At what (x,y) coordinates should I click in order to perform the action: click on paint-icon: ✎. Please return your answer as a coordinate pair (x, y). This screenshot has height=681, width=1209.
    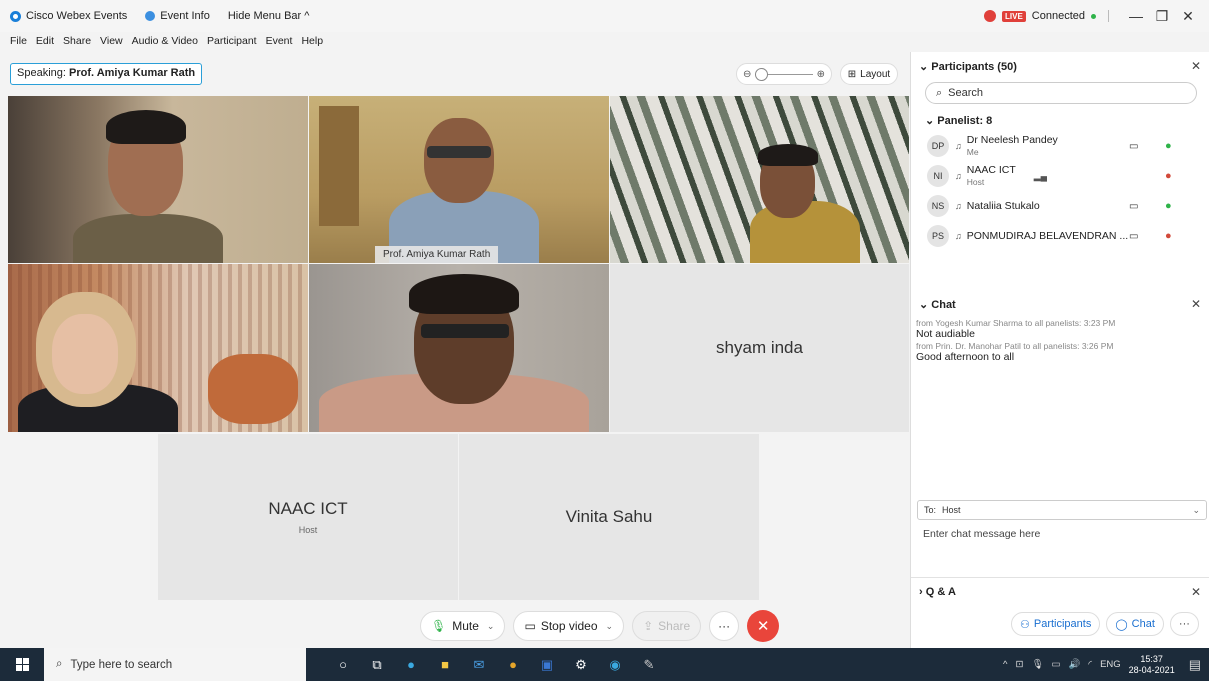
    Looking at the image, I should click on (649, 665).